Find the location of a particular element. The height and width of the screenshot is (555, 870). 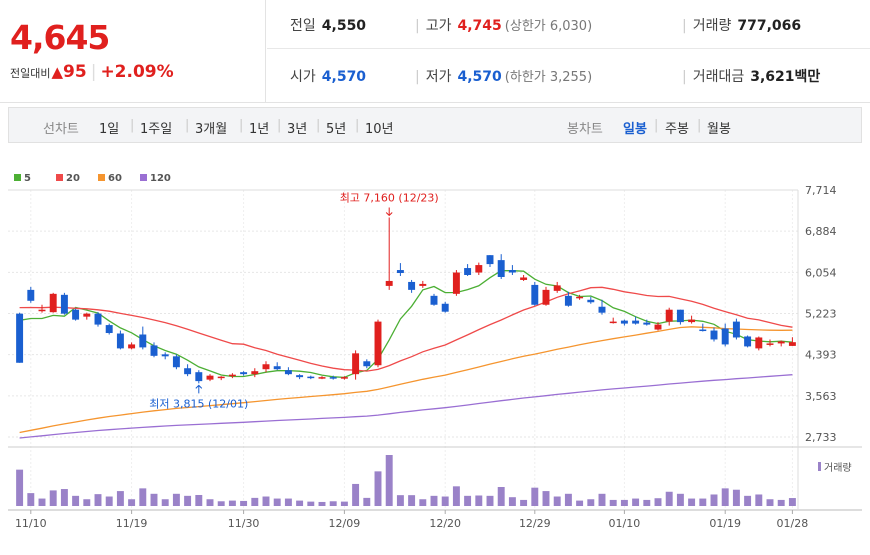

y-tick-label: 2,733 is located at coordinates (821, 437).